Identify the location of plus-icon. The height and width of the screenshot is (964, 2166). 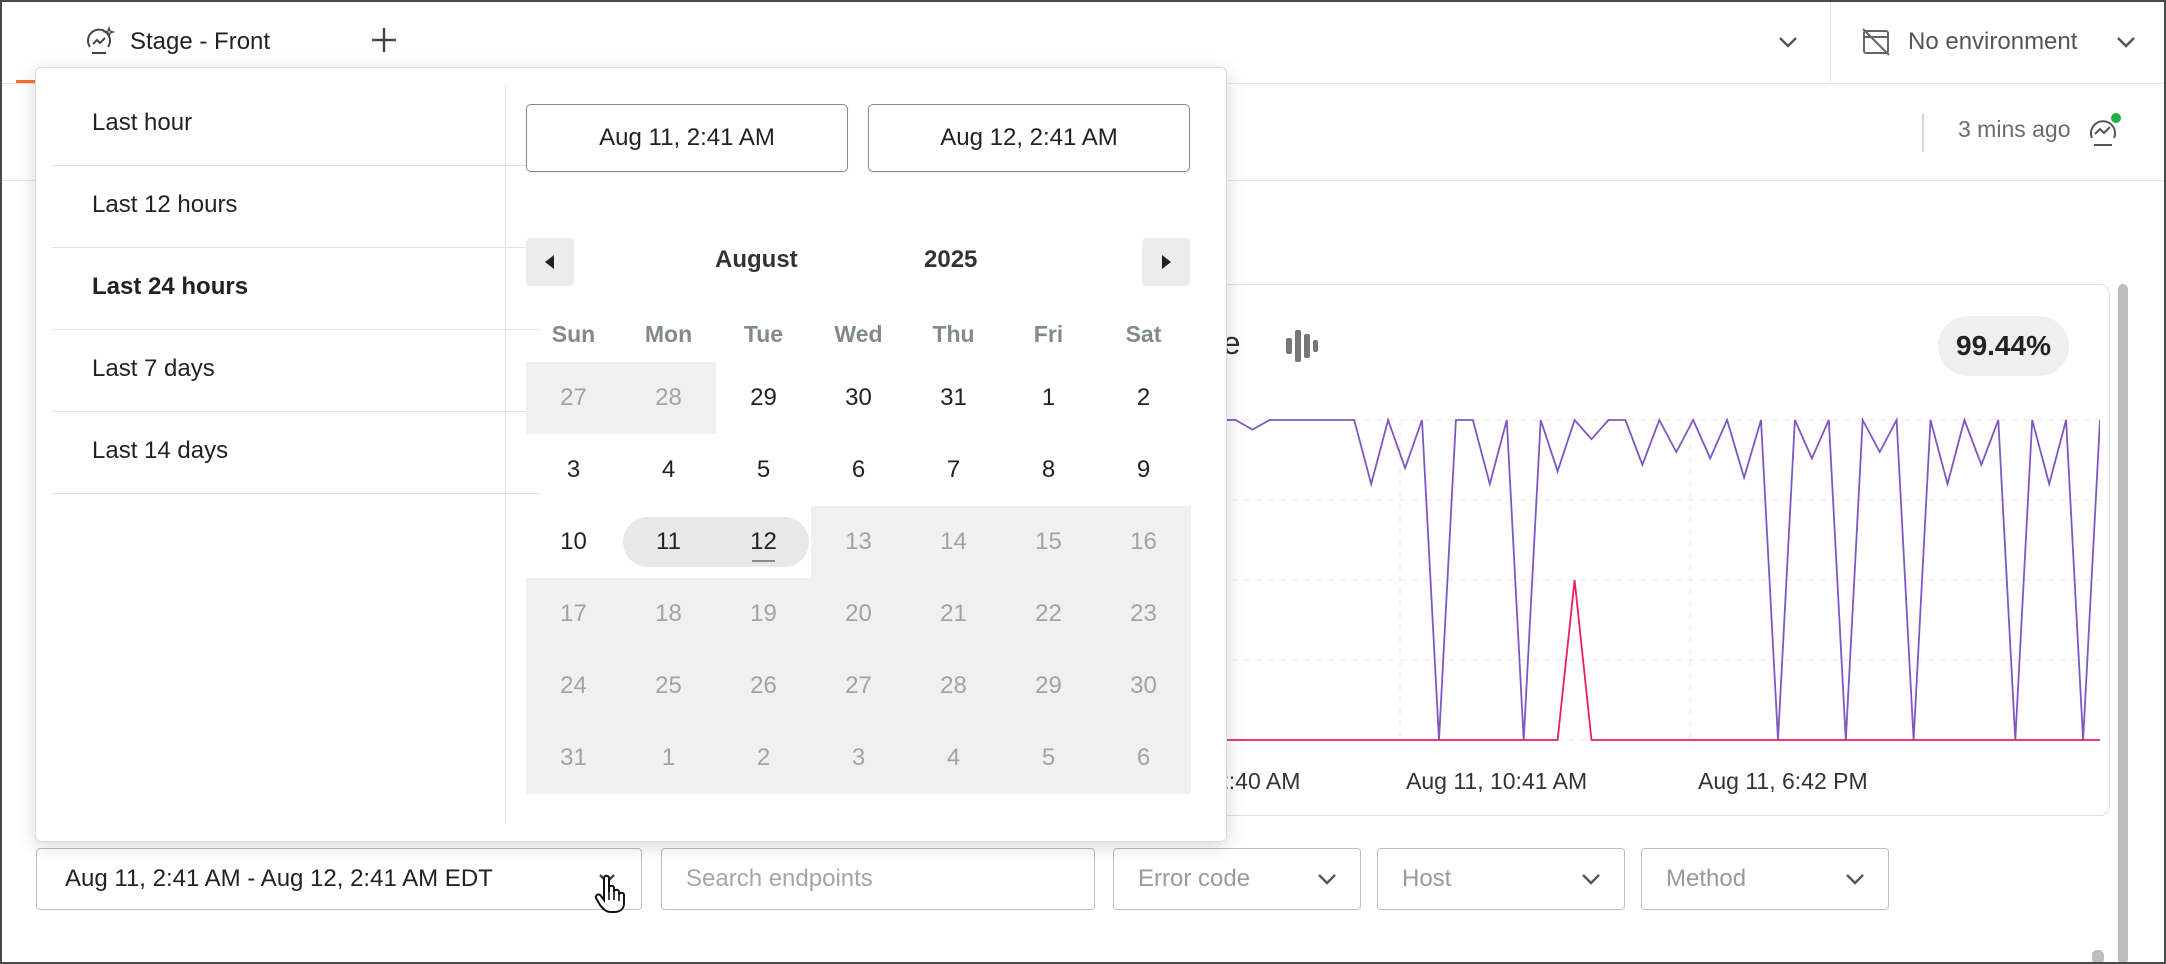
(384, 40).